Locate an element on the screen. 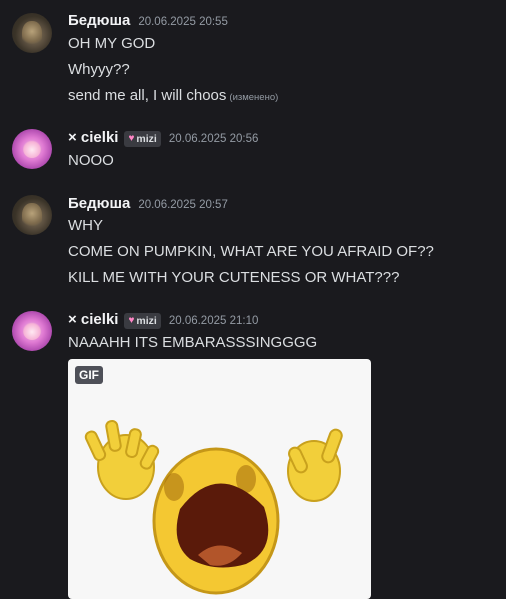 The width and height of the screenshot is (506, 599). message-header: × cielki ♥ mizi 20.06.2025 21:10 is located at coordinates (163, 320).